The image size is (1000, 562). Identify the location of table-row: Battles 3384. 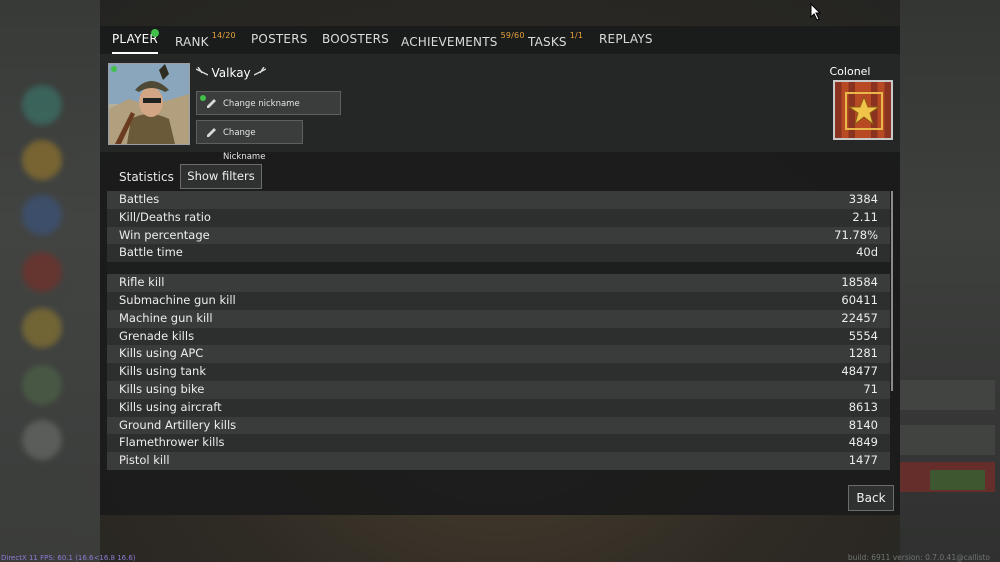
(498, 200).